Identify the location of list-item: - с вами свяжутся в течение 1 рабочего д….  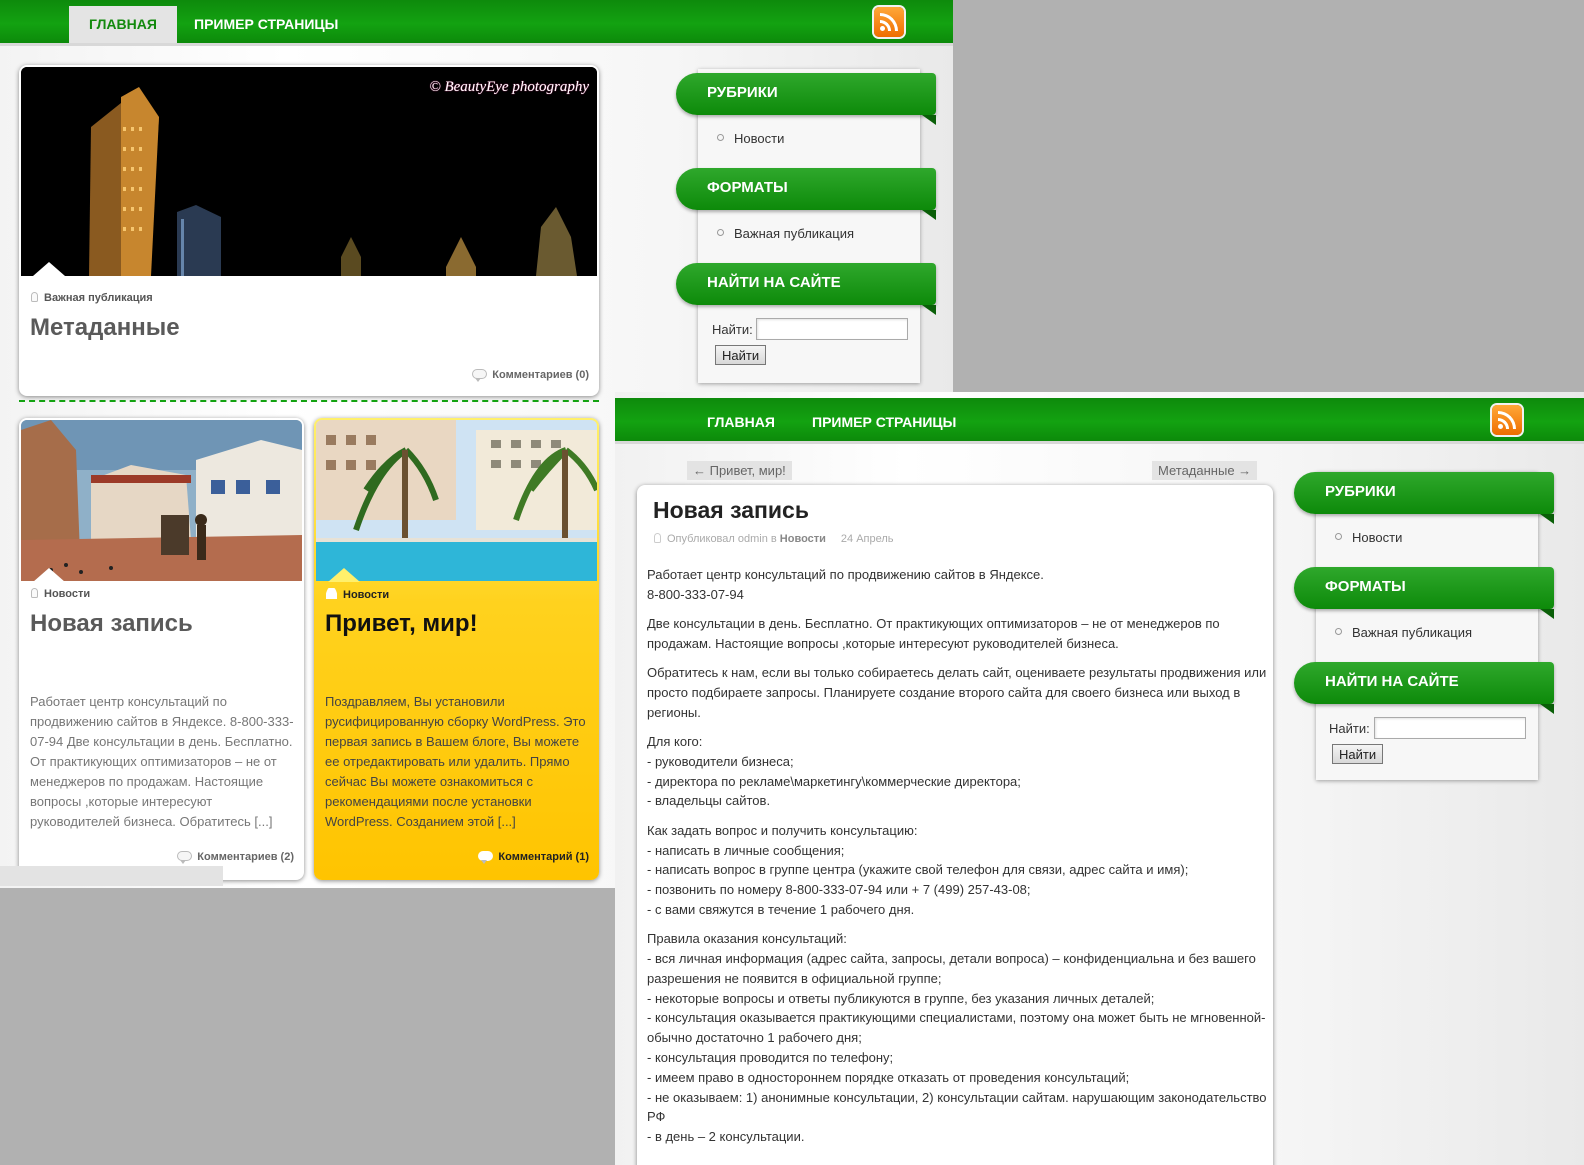
(781, 909).